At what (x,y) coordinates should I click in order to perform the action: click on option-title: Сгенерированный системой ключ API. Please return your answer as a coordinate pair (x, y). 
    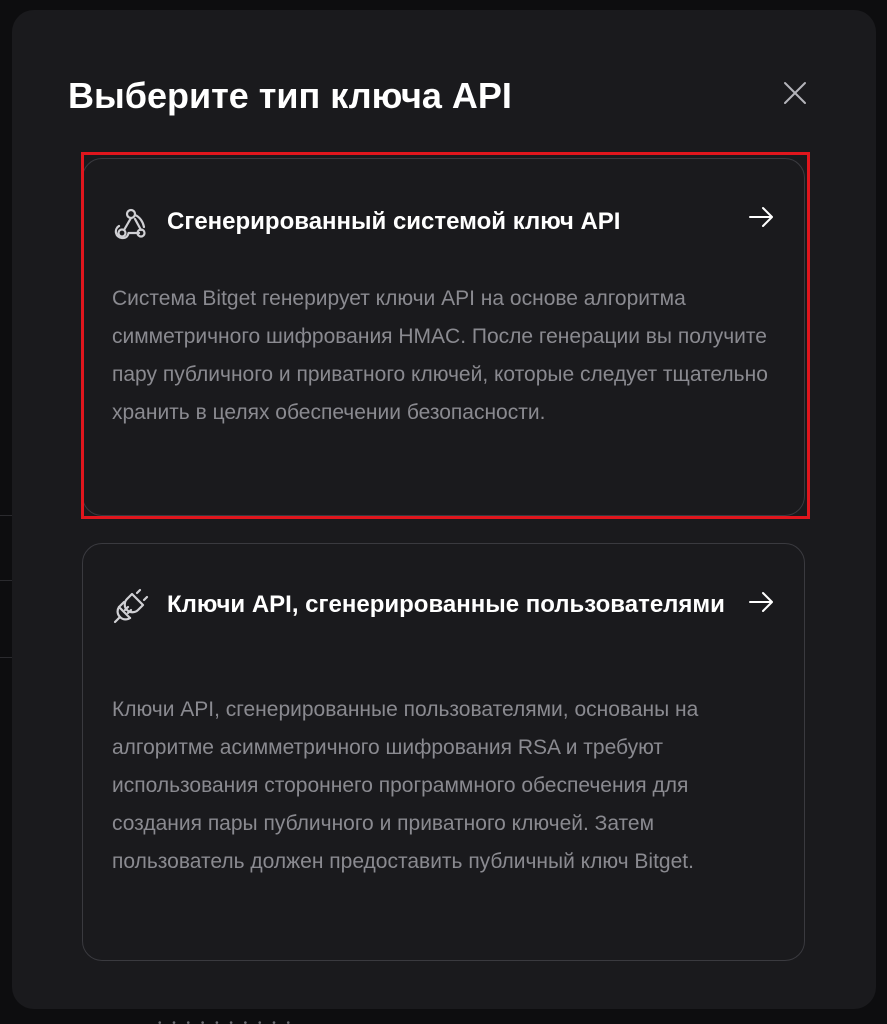
    Looking at the image, I should click on (394, 221).